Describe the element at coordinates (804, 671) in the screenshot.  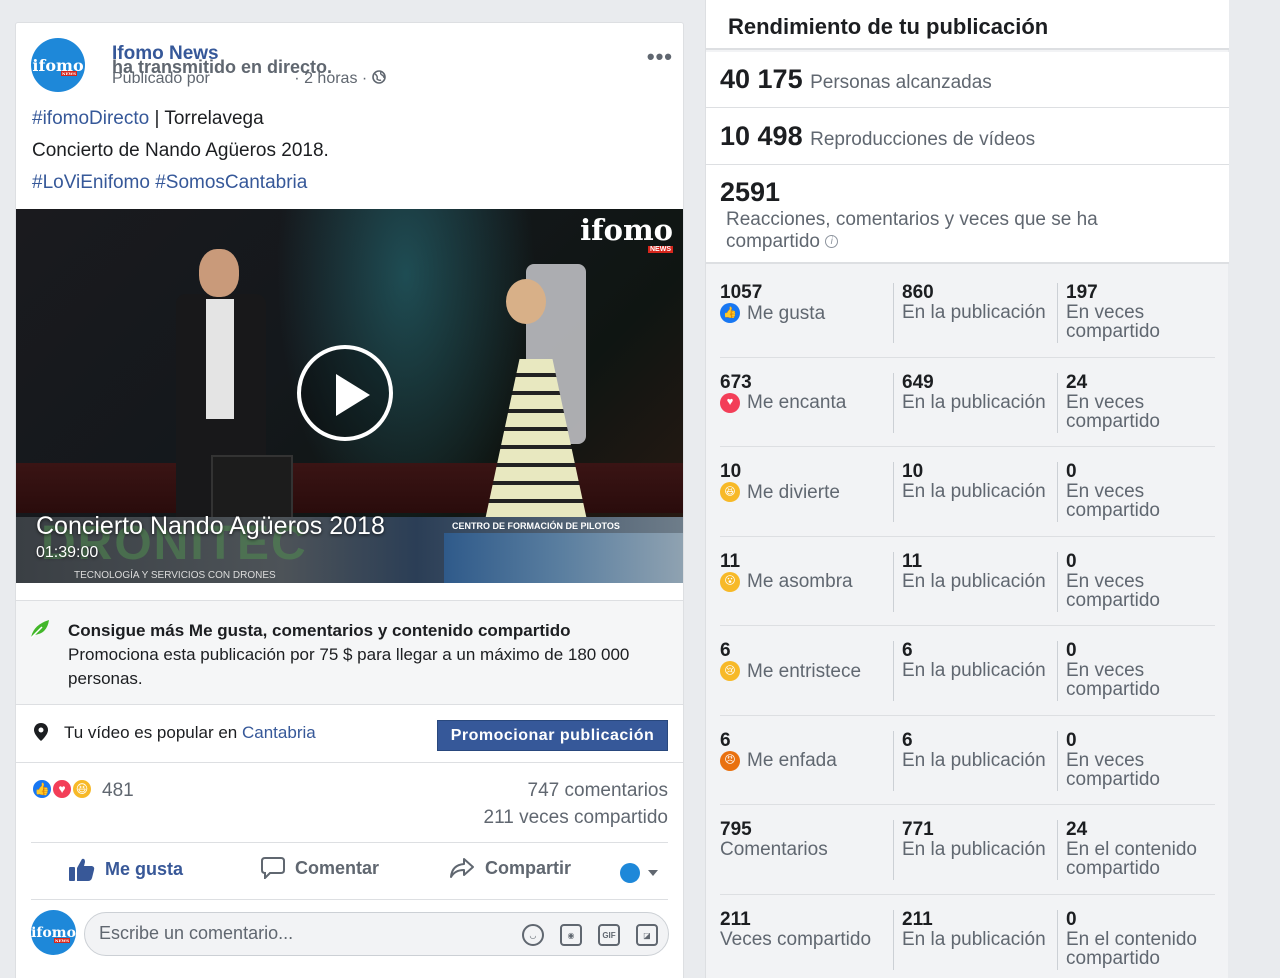
I see `total-label: Me entristece` at that location.